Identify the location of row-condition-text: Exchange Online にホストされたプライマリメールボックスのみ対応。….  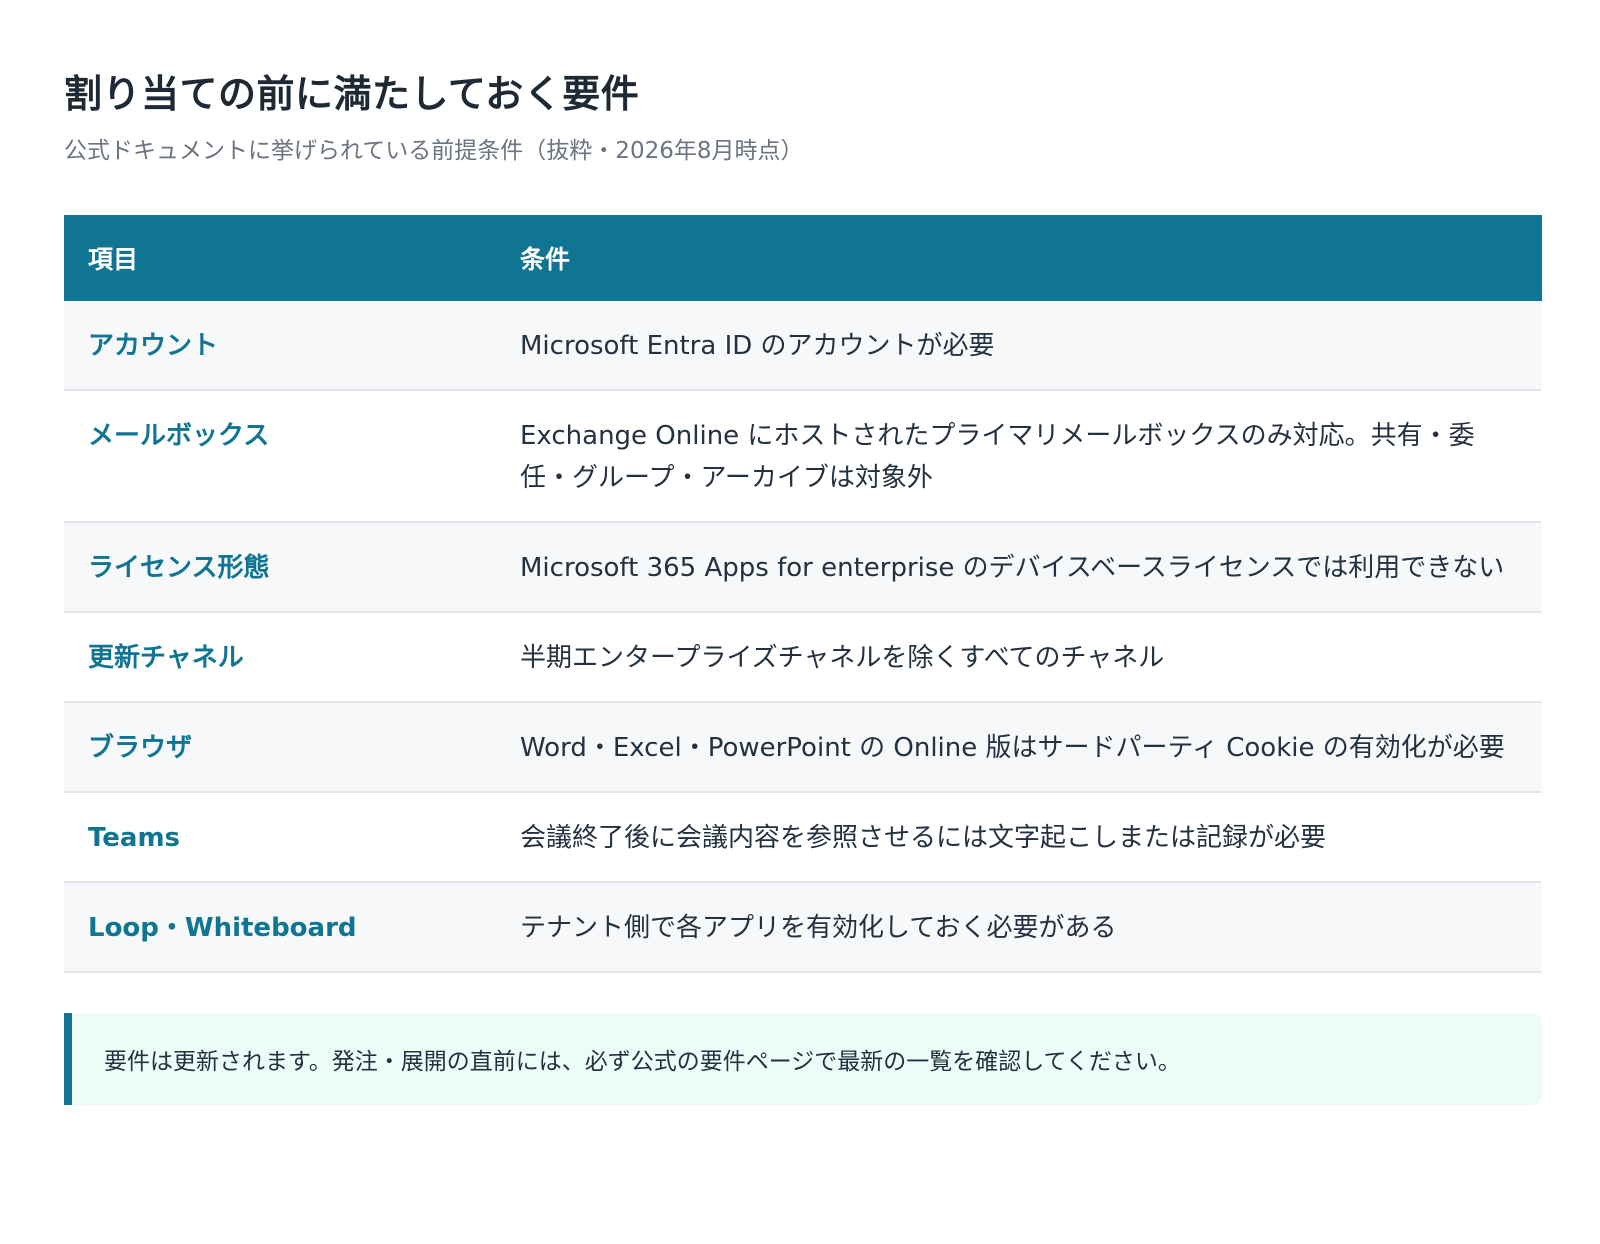
(1019, 456).